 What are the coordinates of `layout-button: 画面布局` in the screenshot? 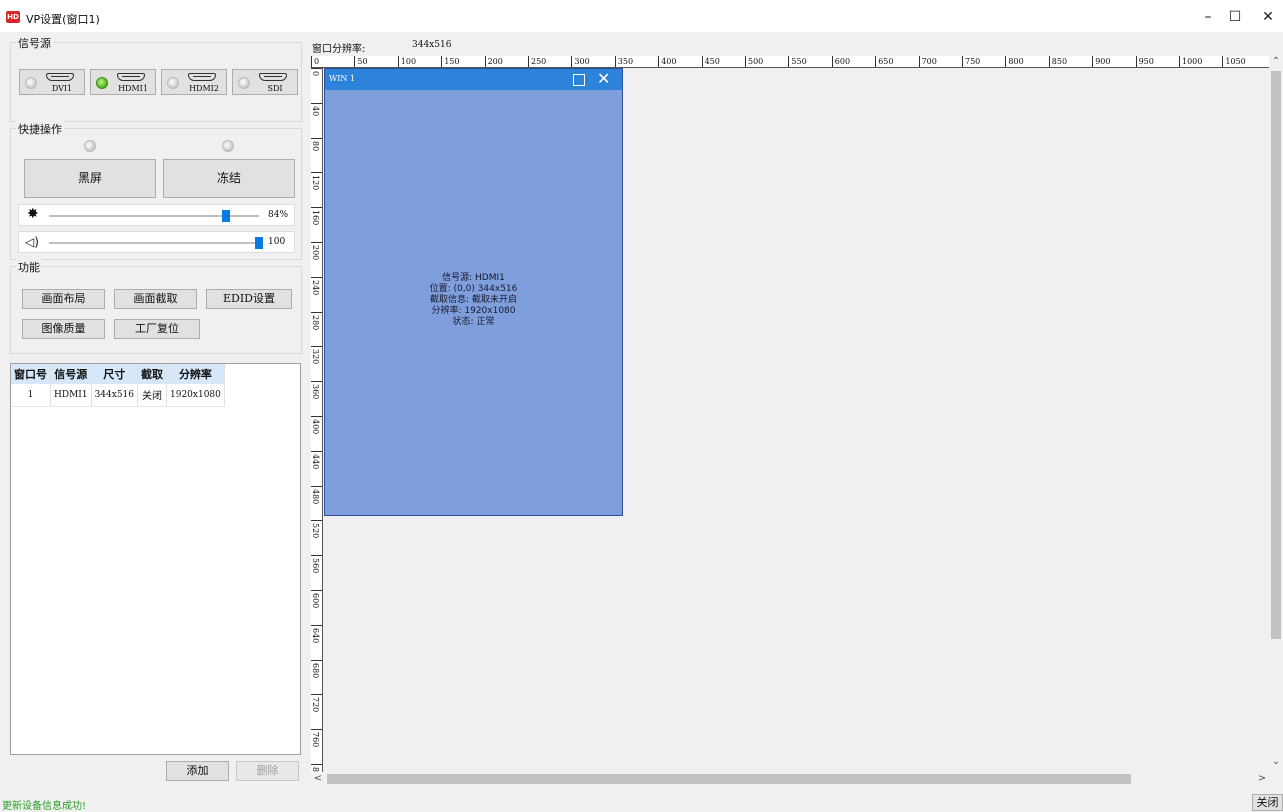 It's located at (63, 299).